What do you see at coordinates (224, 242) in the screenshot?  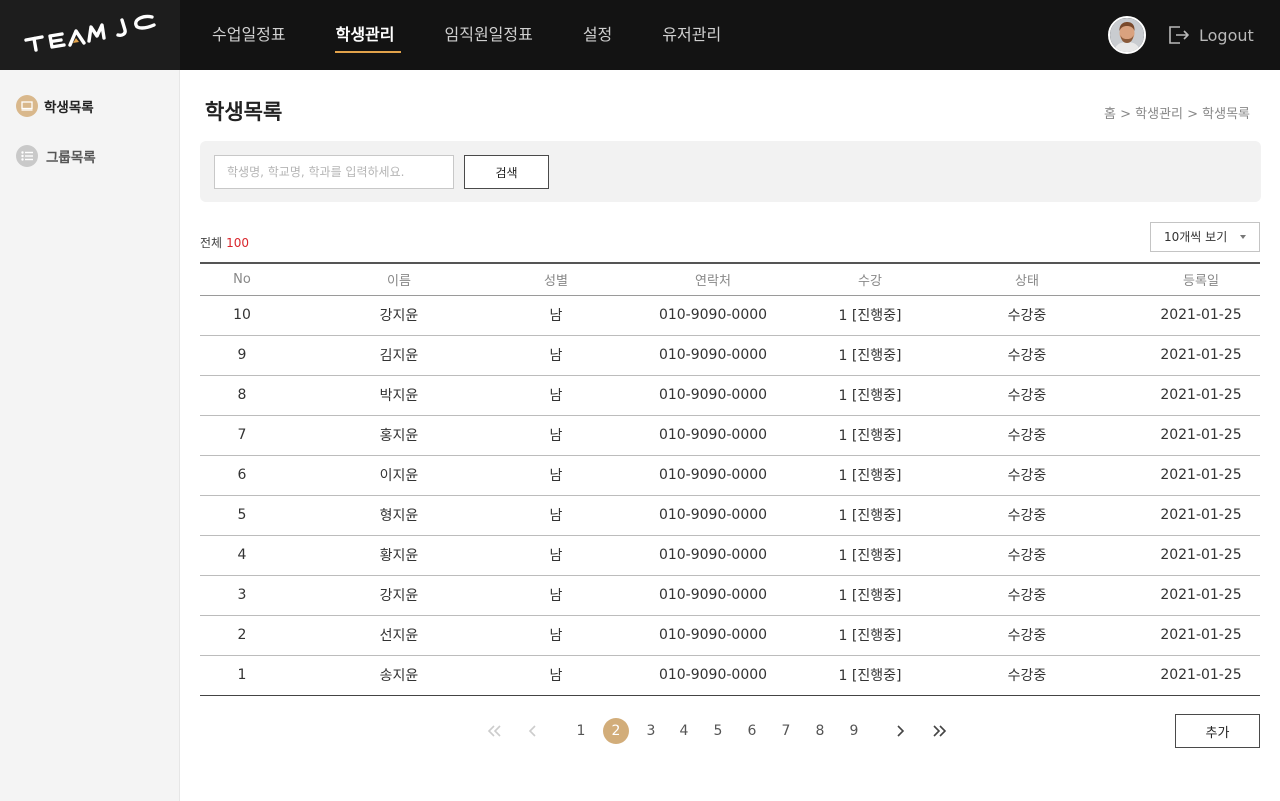 I see `total-count: 전체 100` at bounding box center [224, 242].